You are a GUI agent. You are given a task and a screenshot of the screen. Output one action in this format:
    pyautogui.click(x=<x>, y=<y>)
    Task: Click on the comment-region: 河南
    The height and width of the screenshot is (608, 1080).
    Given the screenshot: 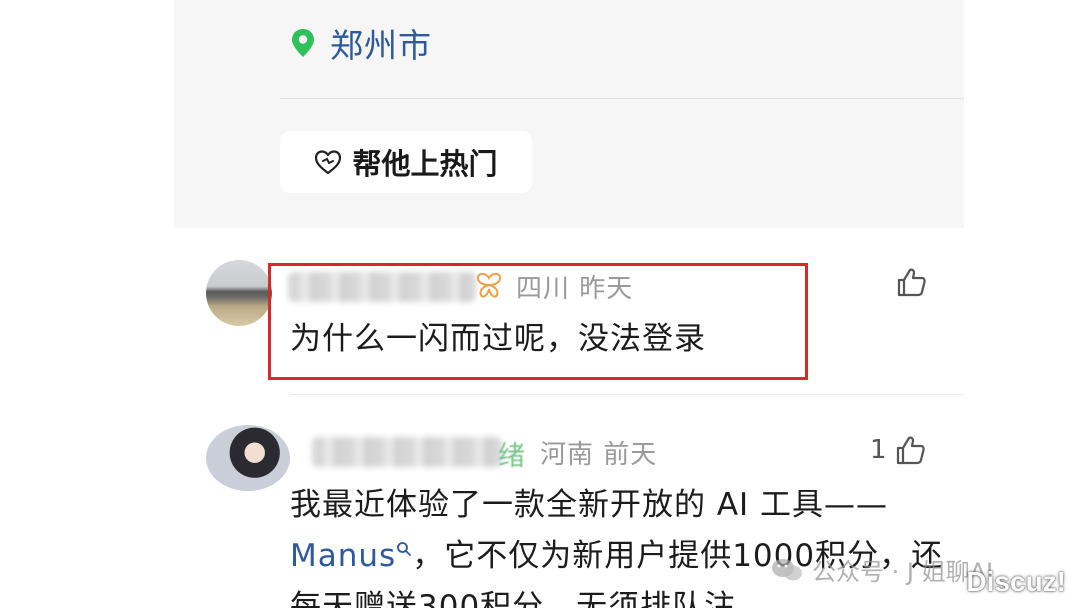 What is the action you would take?
    pyautogui.click(x=567, y=455)
    